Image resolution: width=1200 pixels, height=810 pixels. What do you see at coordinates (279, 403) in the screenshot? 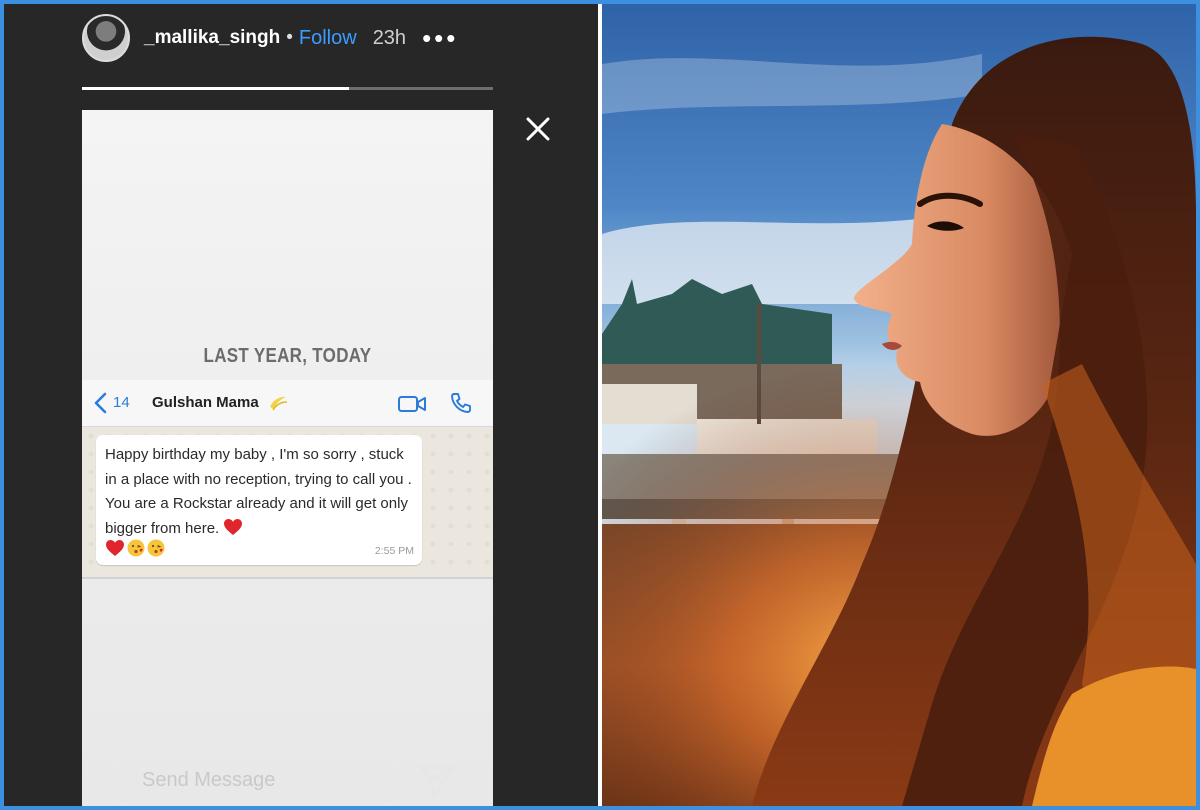
I see `dizzy-emoji-icon` at bounding box center [279, 403].